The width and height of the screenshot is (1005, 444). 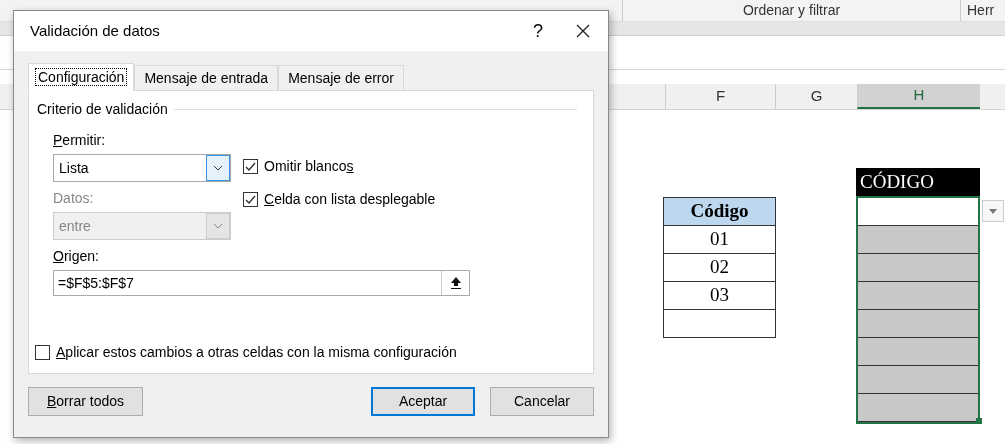 What do you see at coordinates (918, 182) in the screenshot?
I see `range-header: CÓDIGO` at bounding box center [918, 182].